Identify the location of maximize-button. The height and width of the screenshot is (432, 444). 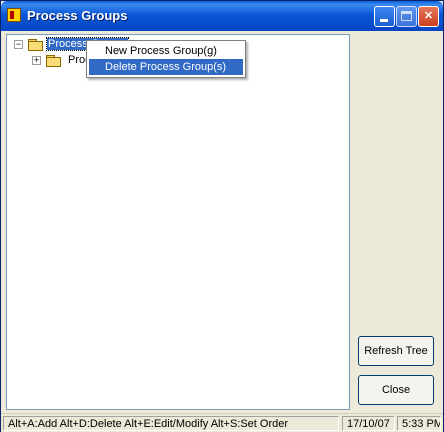
(406, 16).